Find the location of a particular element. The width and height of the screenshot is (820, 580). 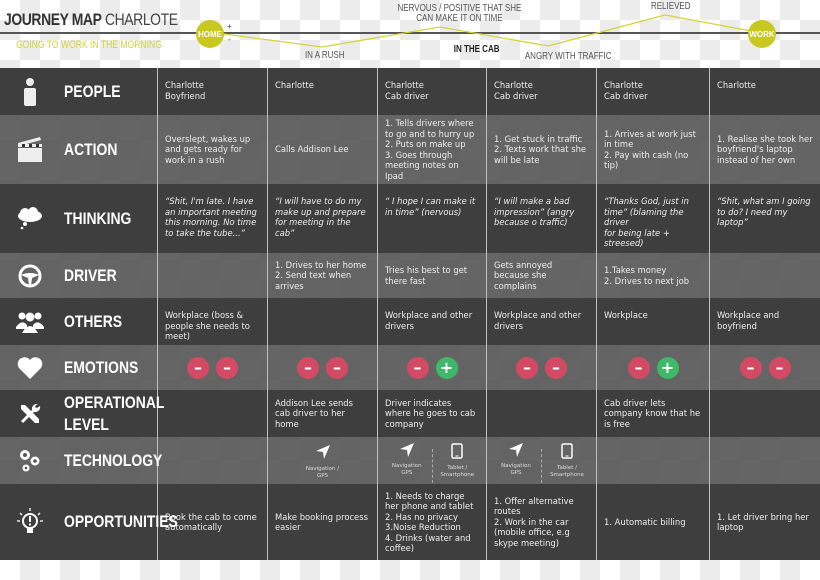

tablet-icon is located at coordinates (457, 452).